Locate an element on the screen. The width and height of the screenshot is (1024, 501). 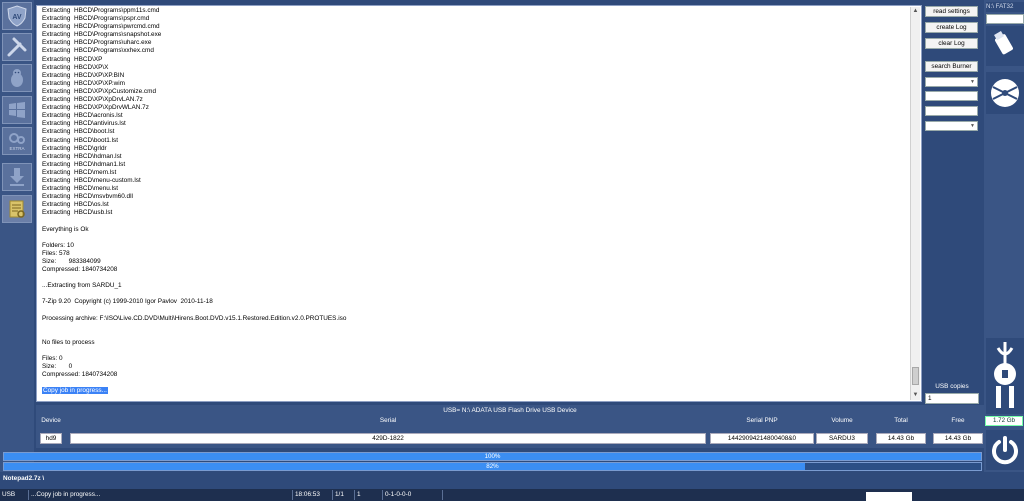
windows-tab is located at coordinates (17, 110).